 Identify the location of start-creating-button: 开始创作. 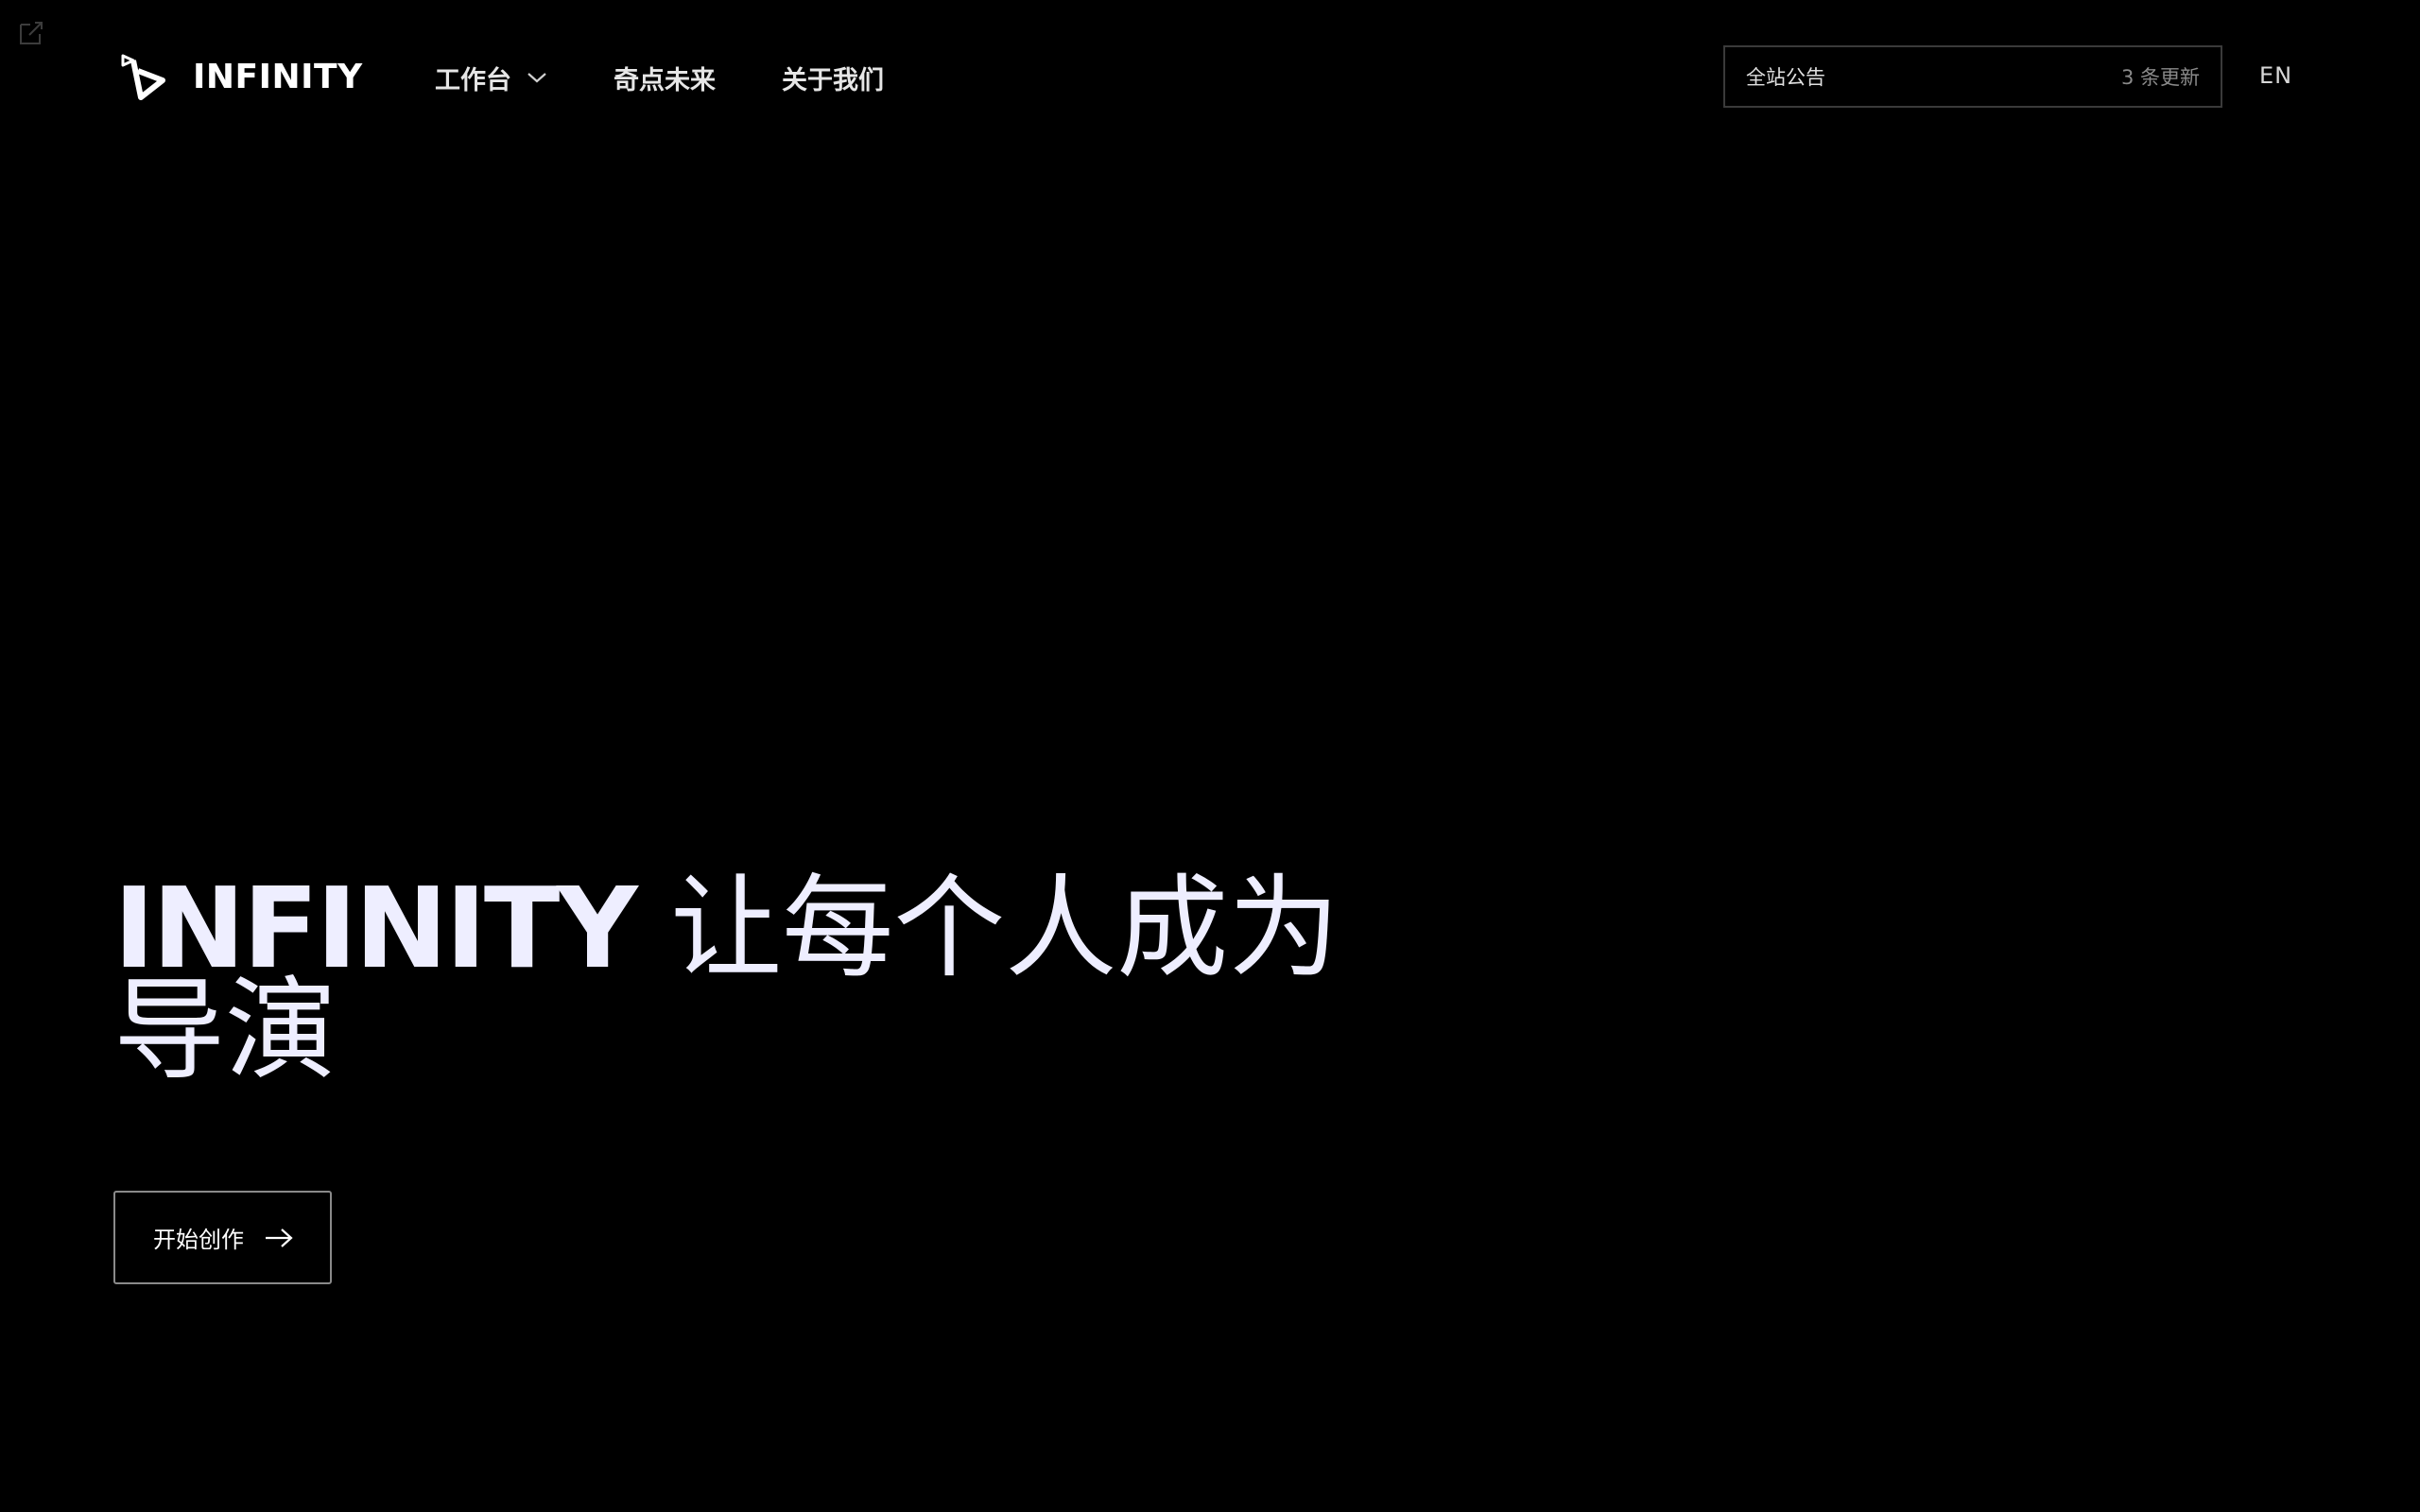
(222, 1237).